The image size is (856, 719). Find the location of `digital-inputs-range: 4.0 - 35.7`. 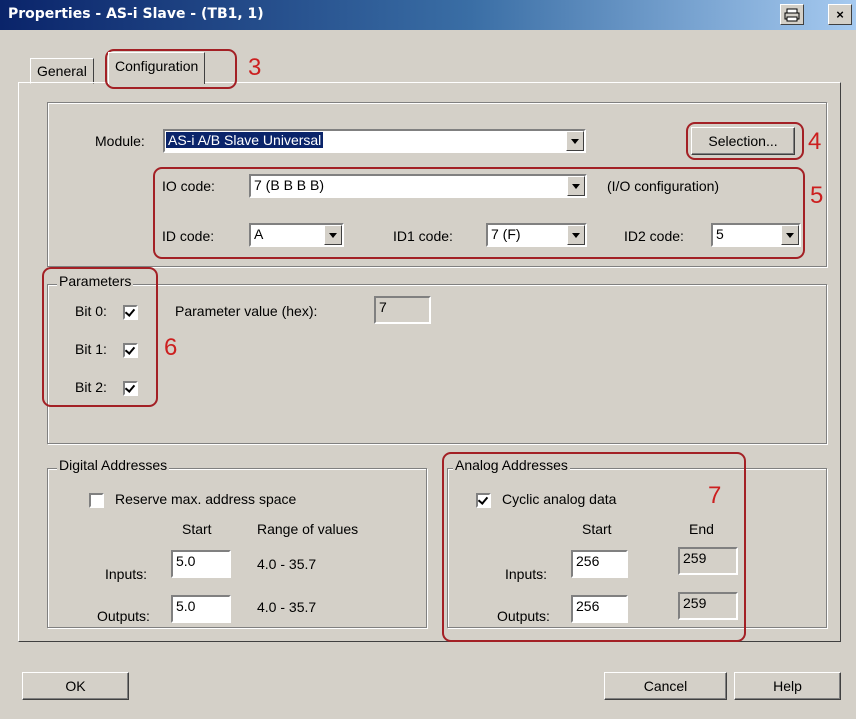

digital-inputs-range: 4.0 - 35.7 is located at coordinates (287, 564).